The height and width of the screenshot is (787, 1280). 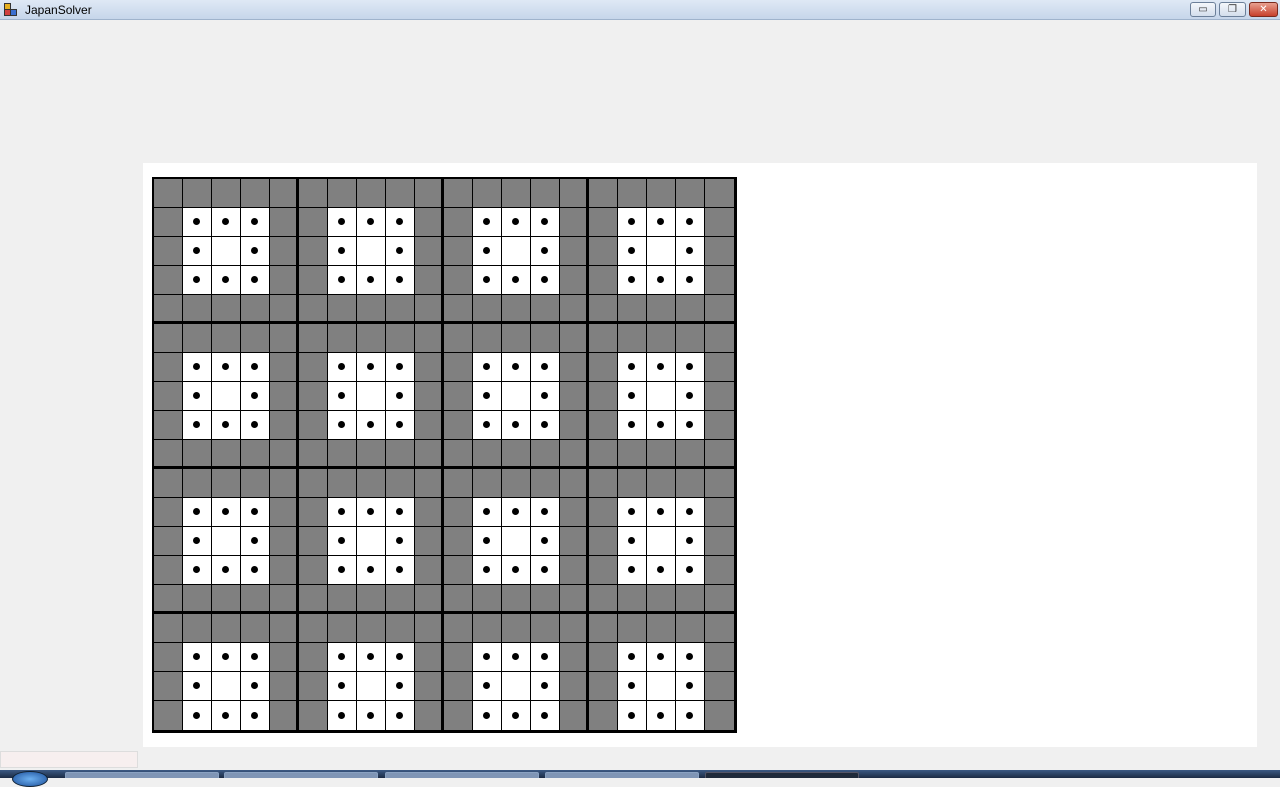 What do you see at coordinates (1203, 9) in the screenshot?
I see `minimize-button: ▭` at bounding box center [1203, 9].